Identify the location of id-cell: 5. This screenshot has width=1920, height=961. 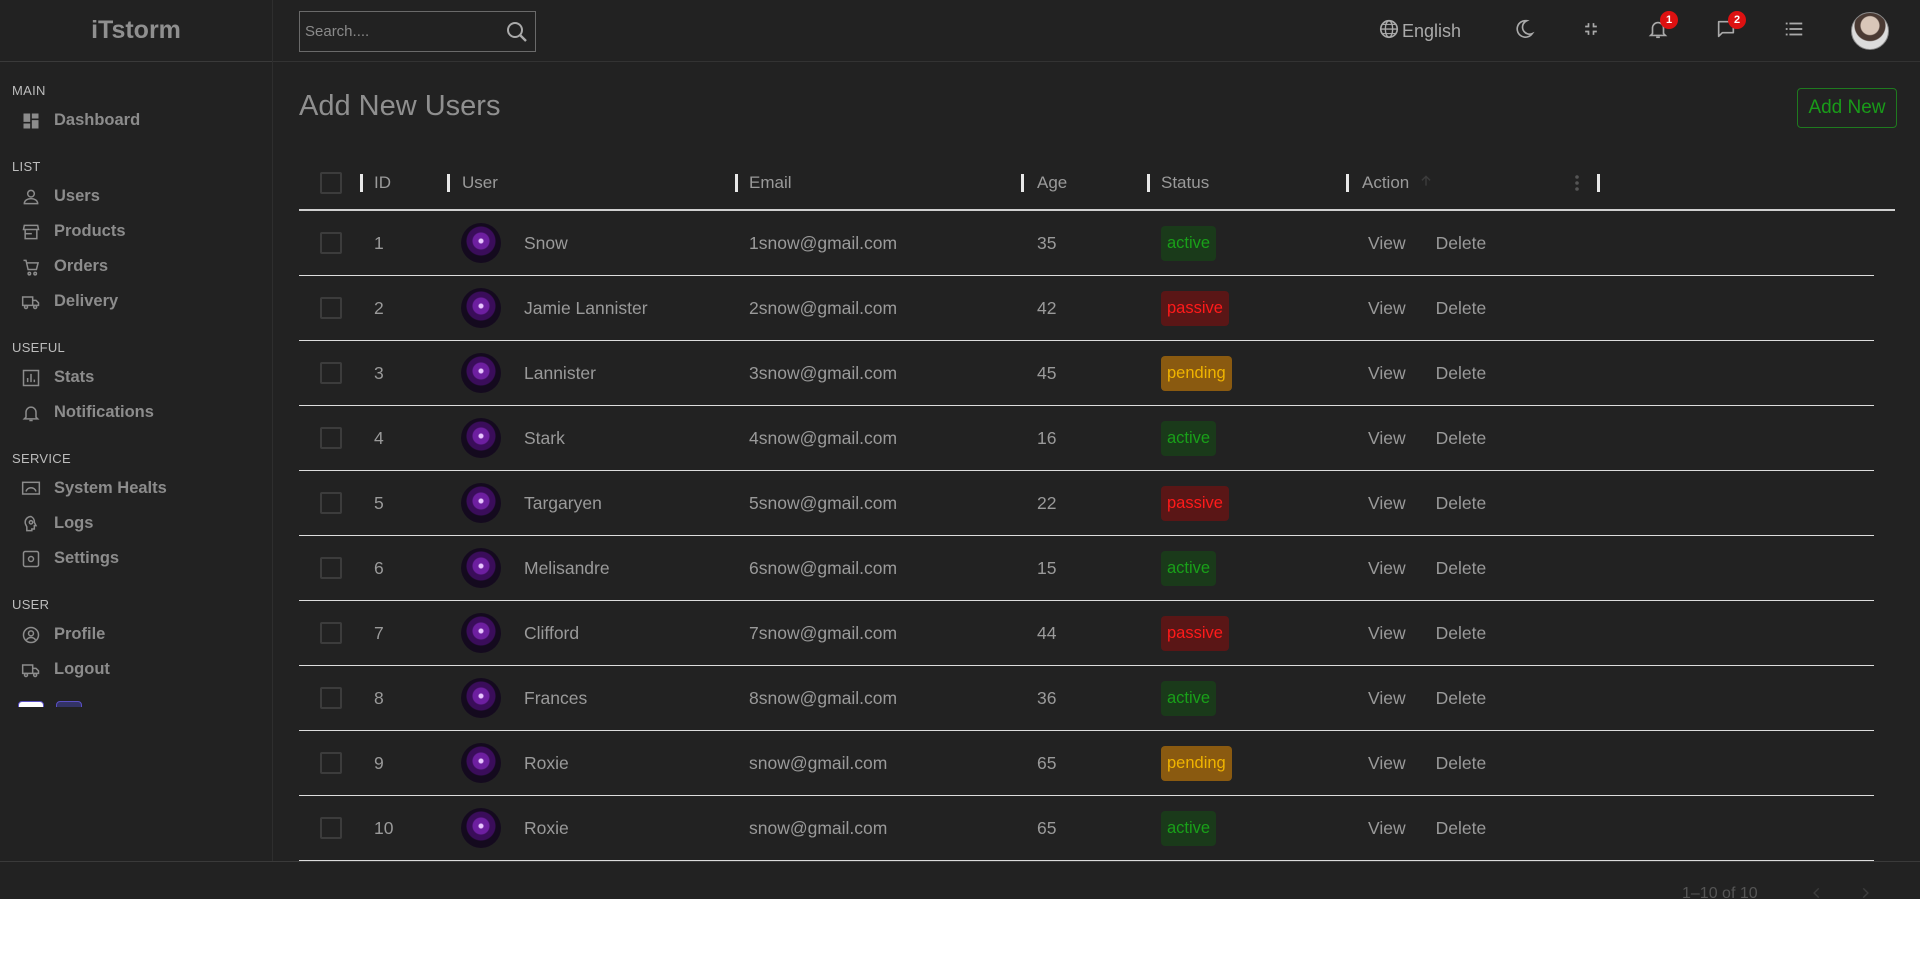
(379, 502).